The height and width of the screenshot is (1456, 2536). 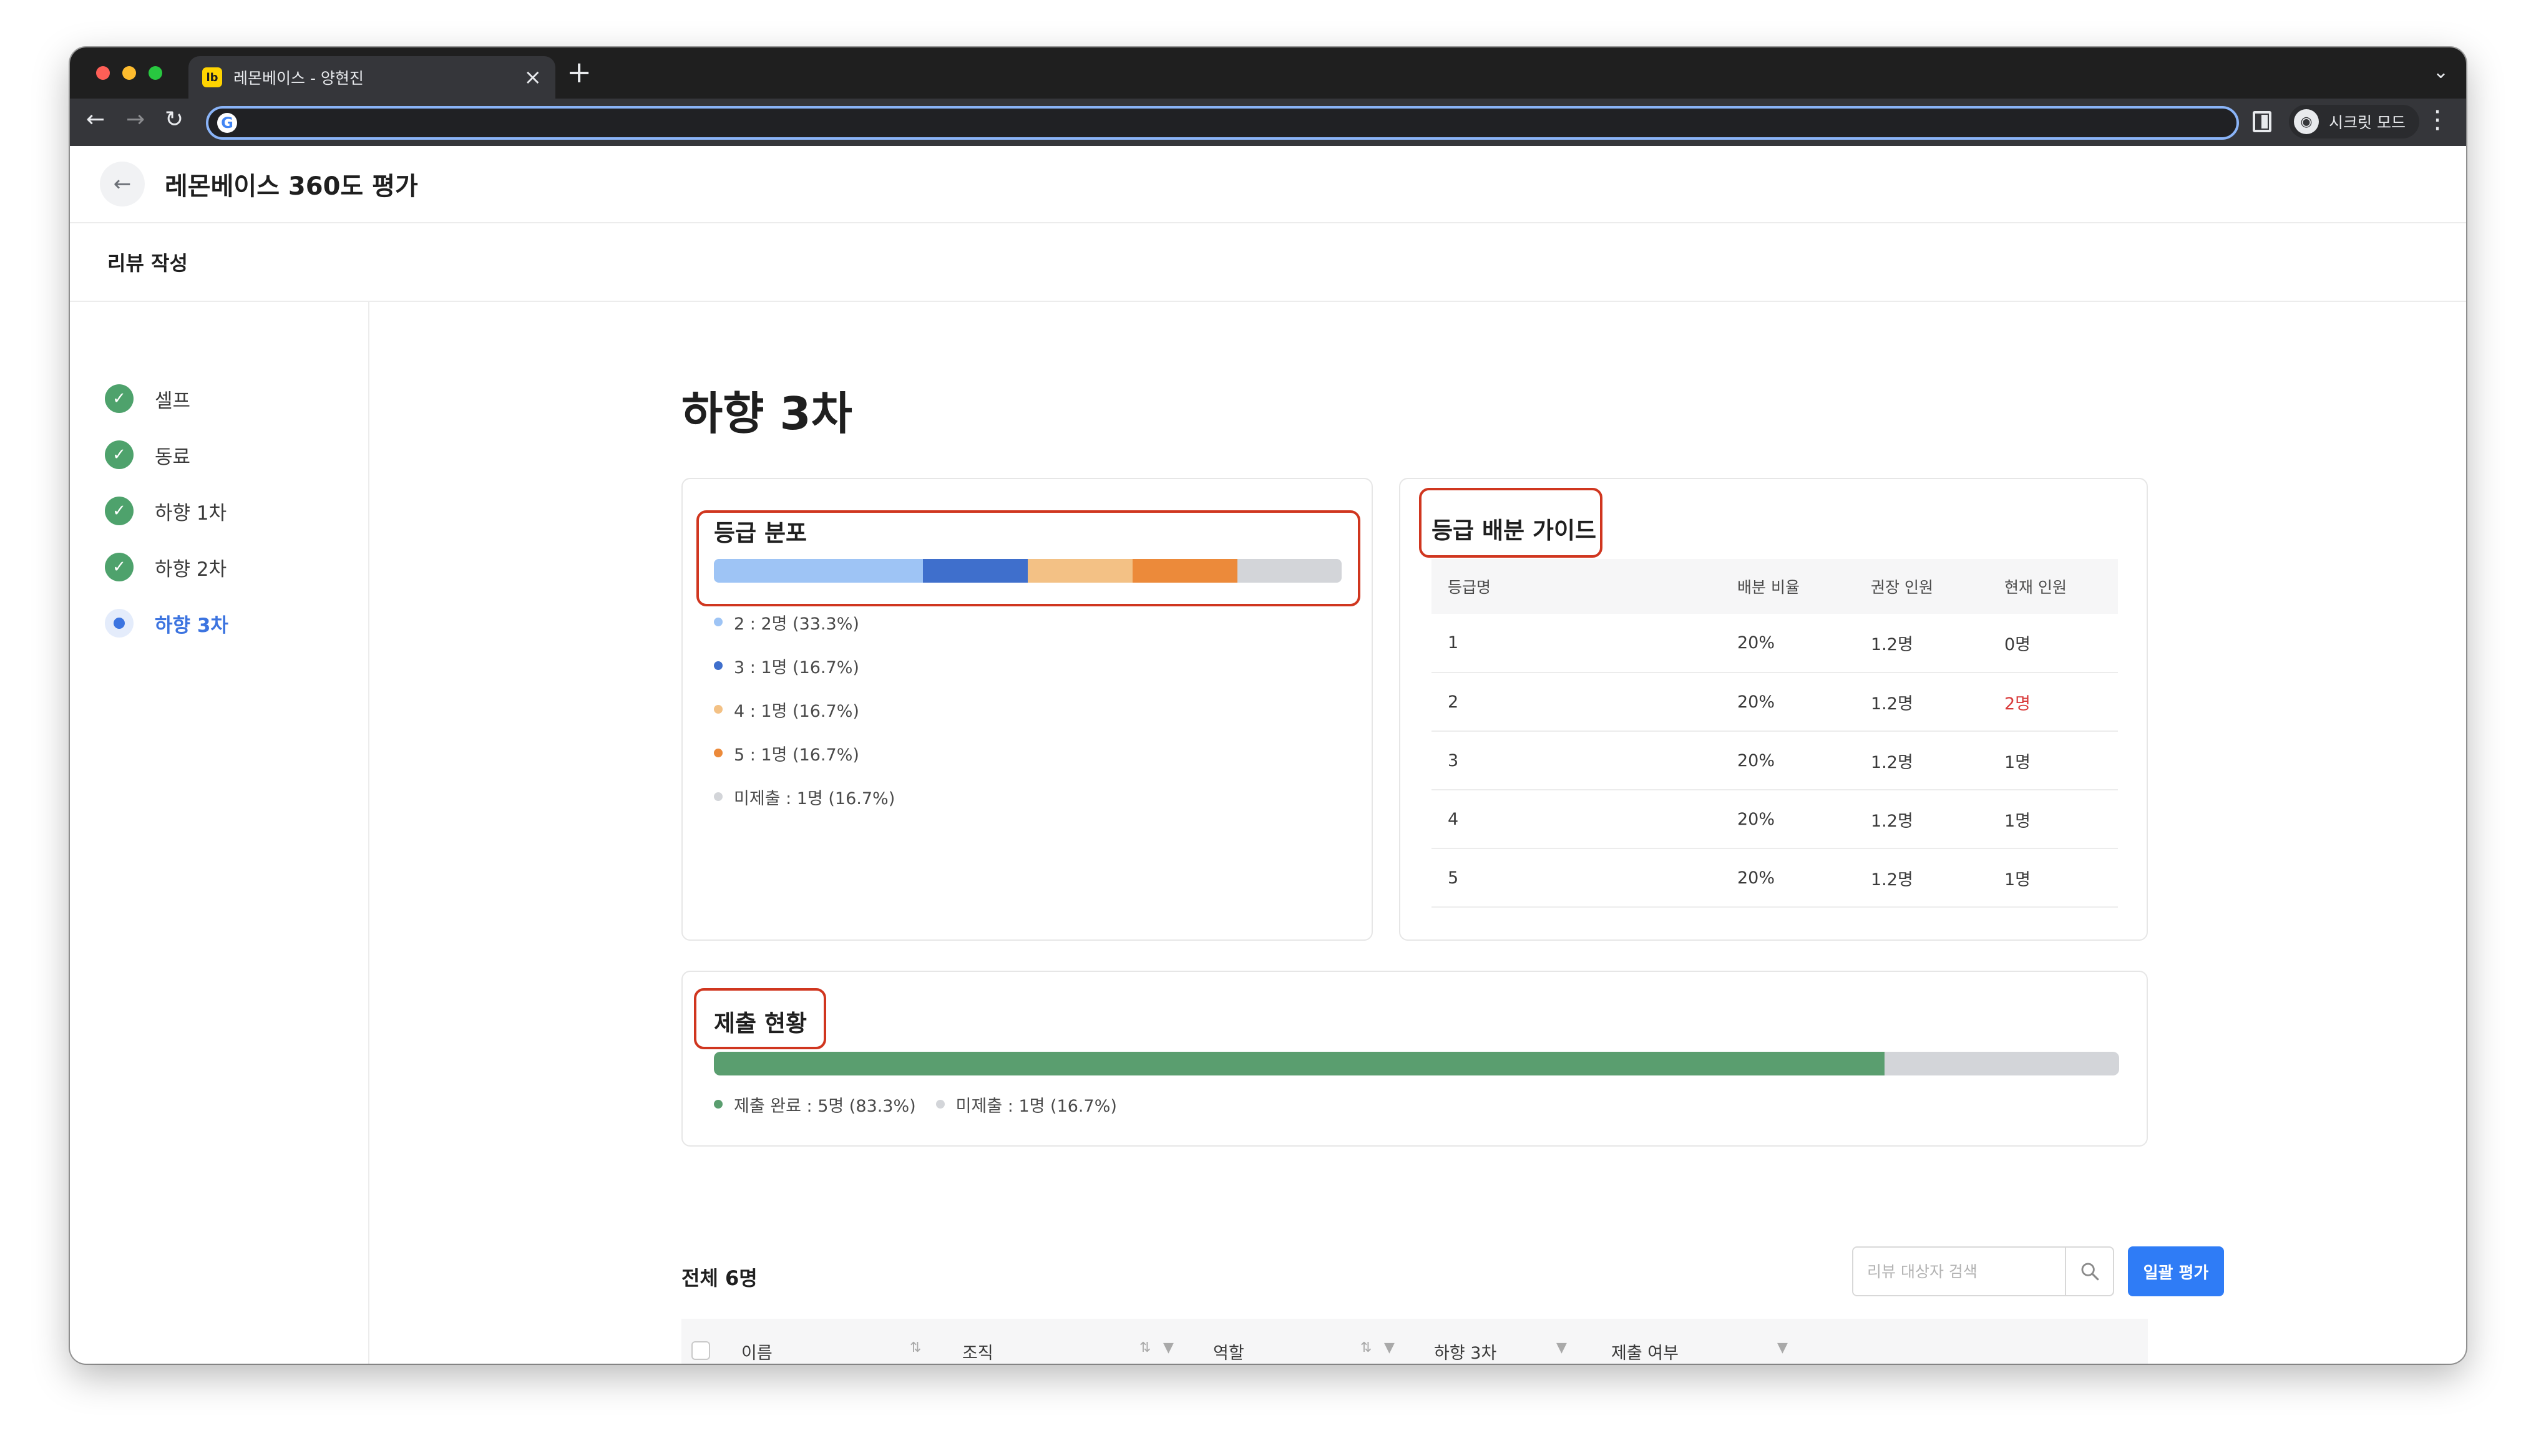 I want to click on search-icon, so click(x=2089, y=1271).